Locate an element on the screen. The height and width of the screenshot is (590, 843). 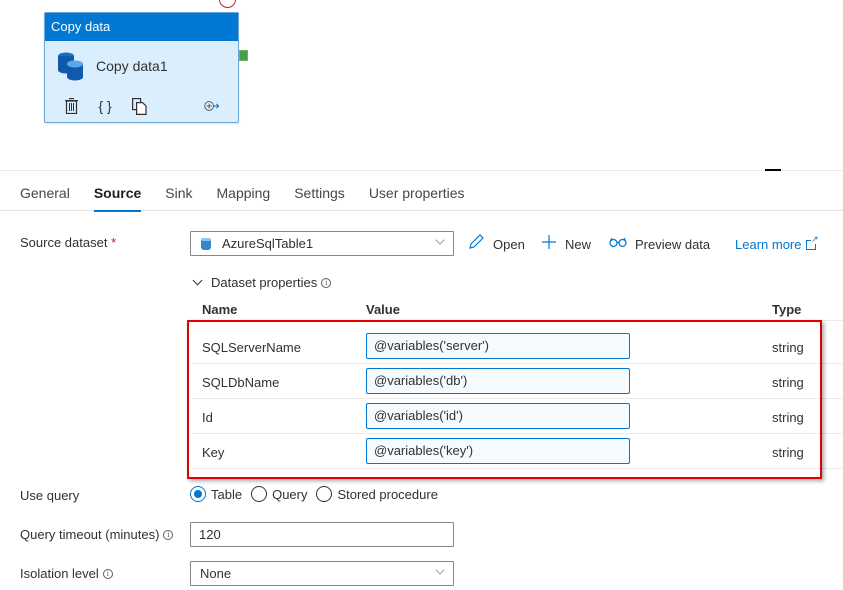
use-query-radio-group: Table Query Stored procedure is located at coordinates (318, 494).